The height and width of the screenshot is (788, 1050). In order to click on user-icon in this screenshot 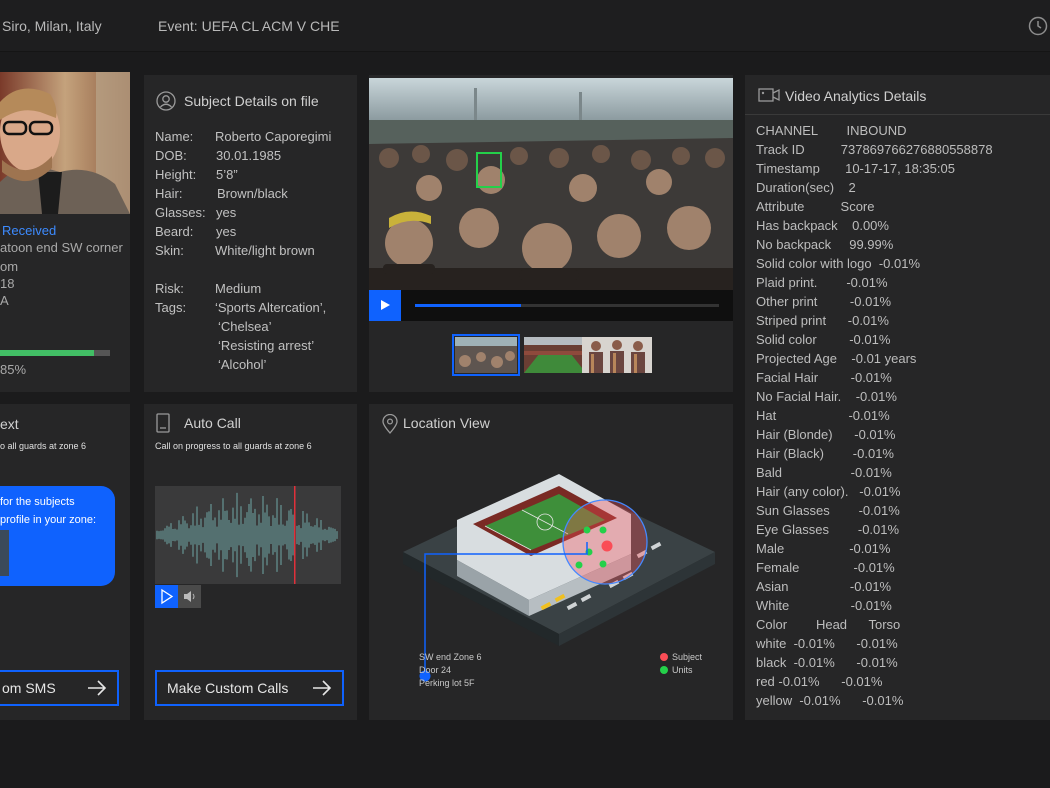, I will do `click(166, 101)`.